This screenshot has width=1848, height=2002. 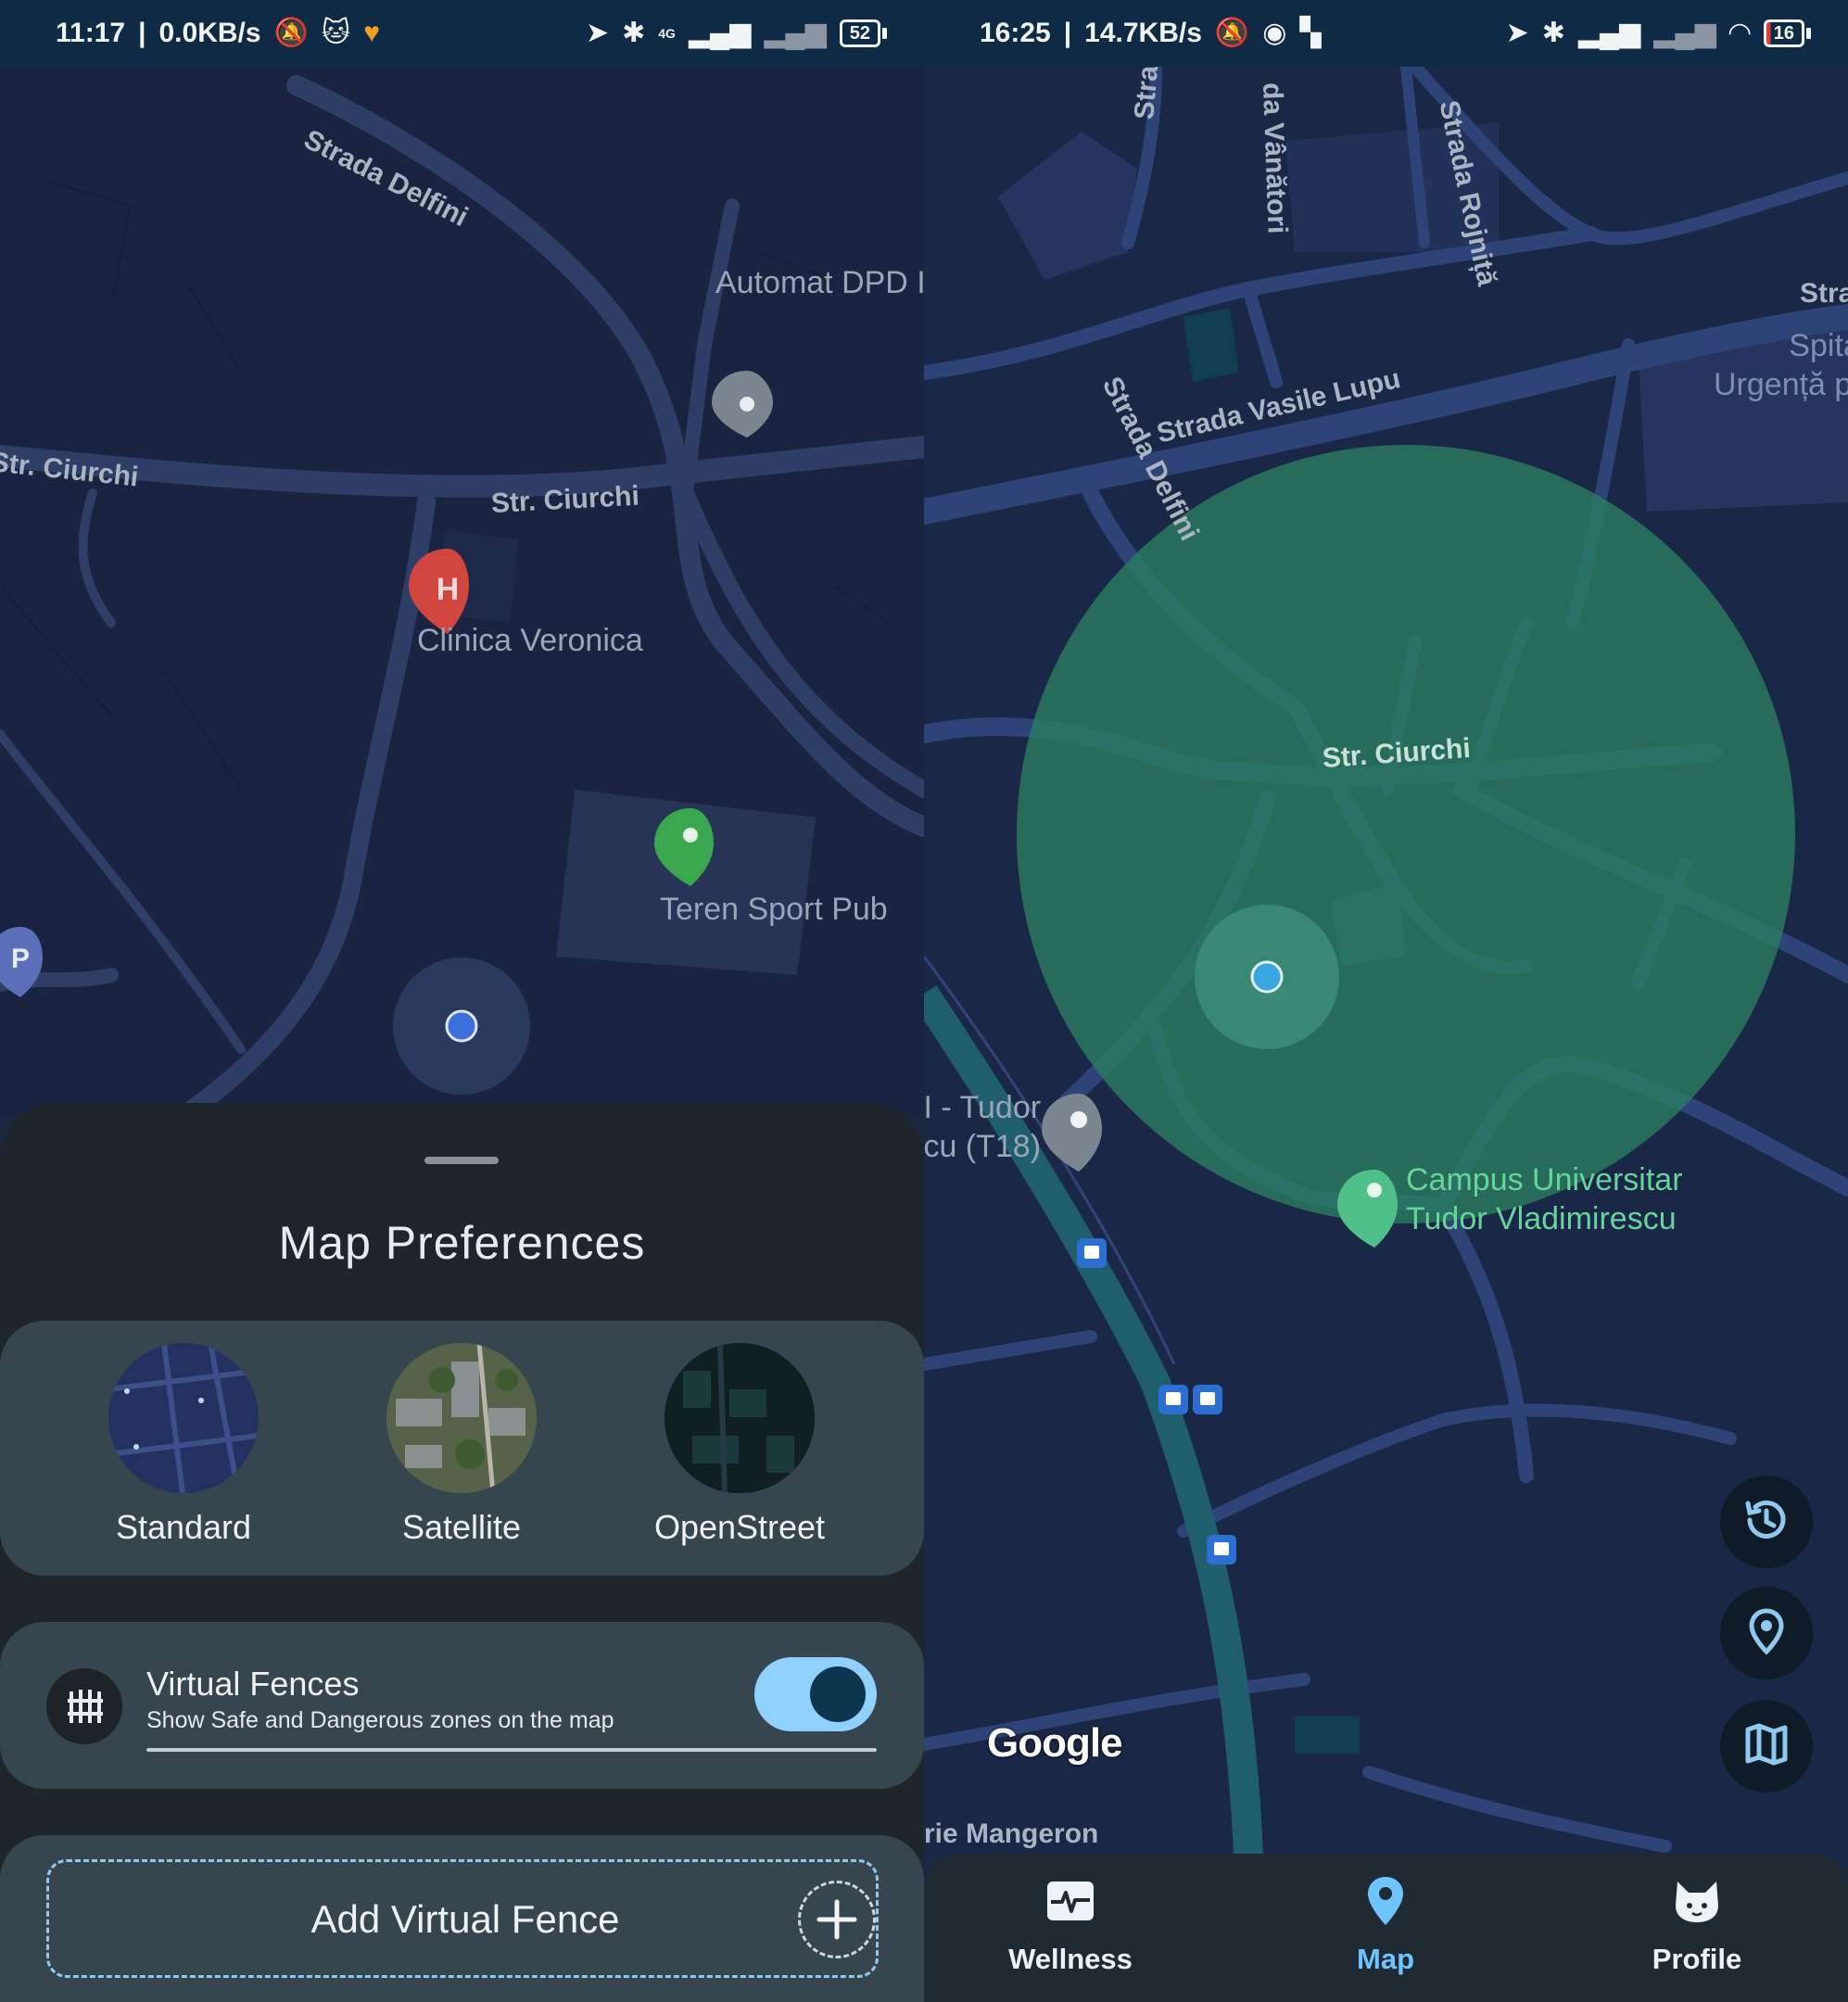 I want to click on add-fence-label: Add Virtual Fence, so click(x=465, y=1919).